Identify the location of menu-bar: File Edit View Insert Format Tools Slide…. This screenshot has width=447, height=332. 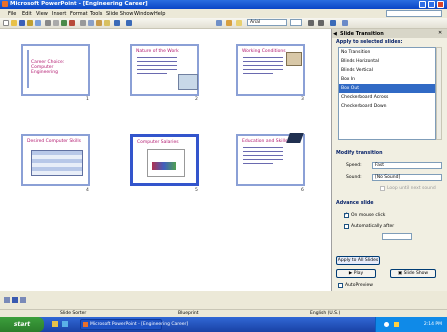
(223, 13).